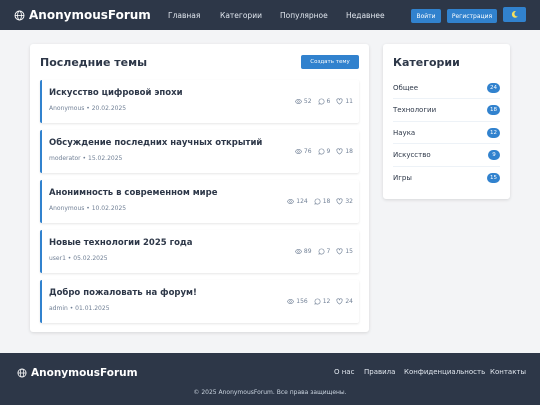 The height and width of the screenshot is (405, 540). Describe the element at coordinates (121, 243) in the screenshot. I see `topic-title: Новые технологии 2025 года` at that location.